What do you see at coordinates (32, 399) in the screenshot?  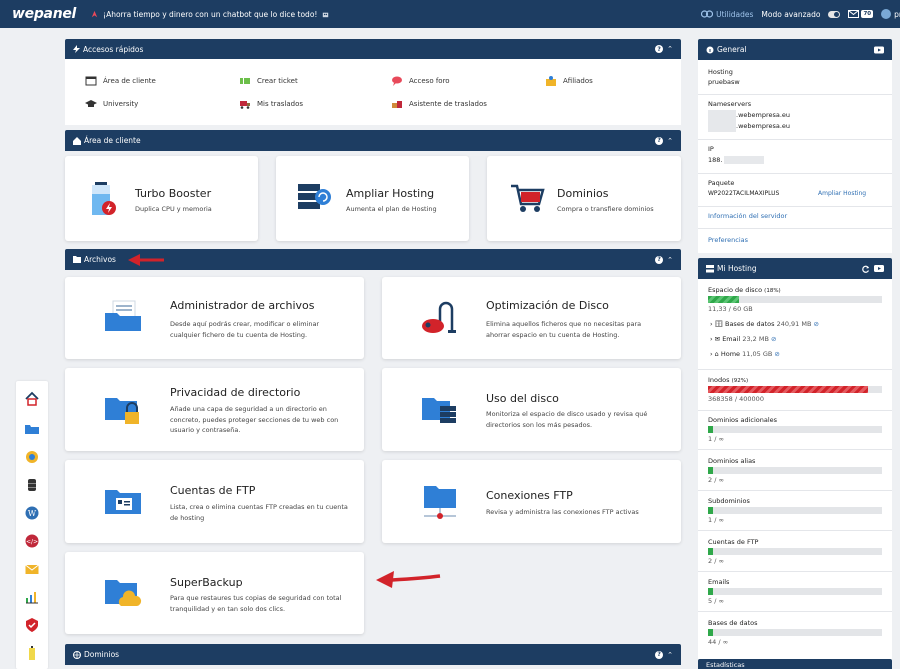 I see `wepanel-home-icon` at bounding box center [32, 399].